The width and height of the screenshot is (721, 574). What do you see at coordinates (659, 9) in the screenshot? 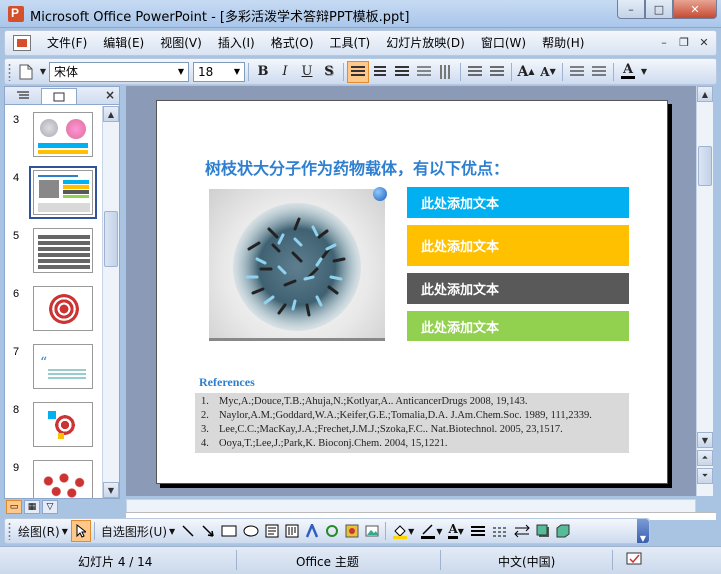
I see `maximize-button: □` at bounding box center [659, 9].